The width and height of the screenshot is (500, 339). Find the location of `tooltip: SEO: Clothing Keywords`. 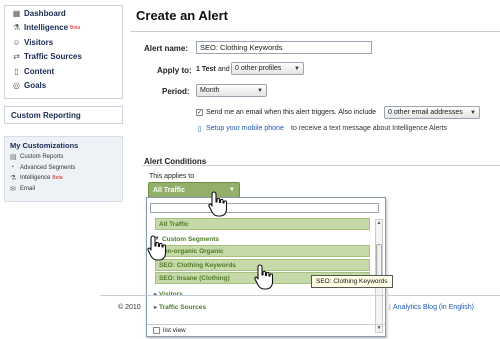

tooltip: SEO: Clothing Keywords is located at coordinates (352, 281).